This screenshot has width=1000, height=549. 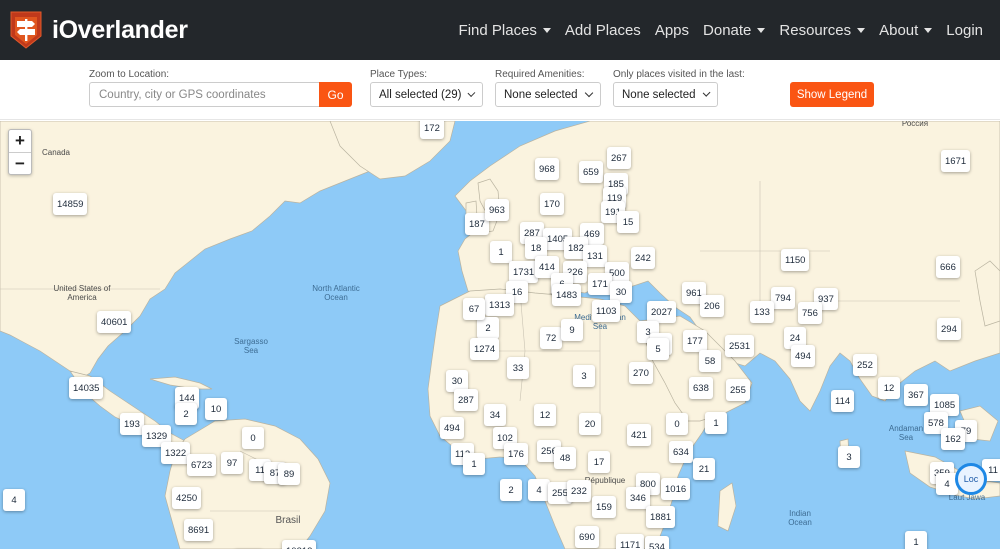 I want to click on place-cluster-marker: 1313, so click(x=500, y=305).